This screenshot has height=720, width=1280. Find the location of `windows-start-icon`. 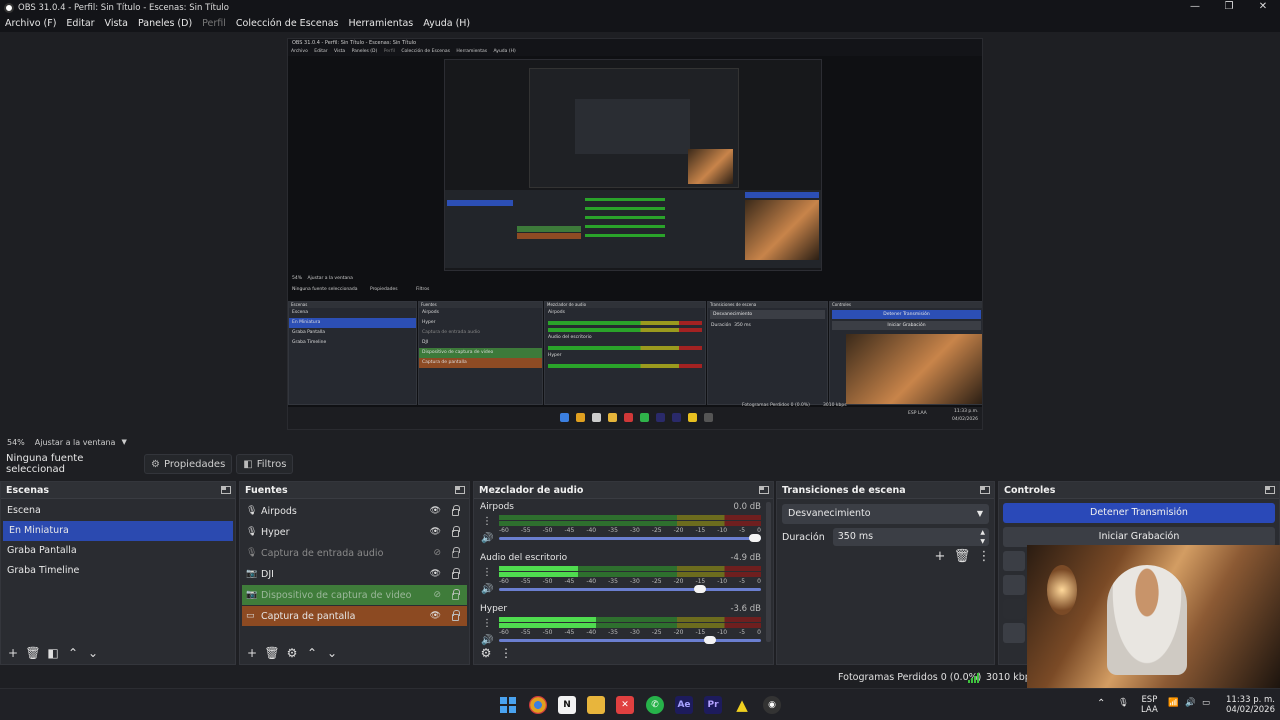

windows-start-icon is located at coordinates (508, 705).